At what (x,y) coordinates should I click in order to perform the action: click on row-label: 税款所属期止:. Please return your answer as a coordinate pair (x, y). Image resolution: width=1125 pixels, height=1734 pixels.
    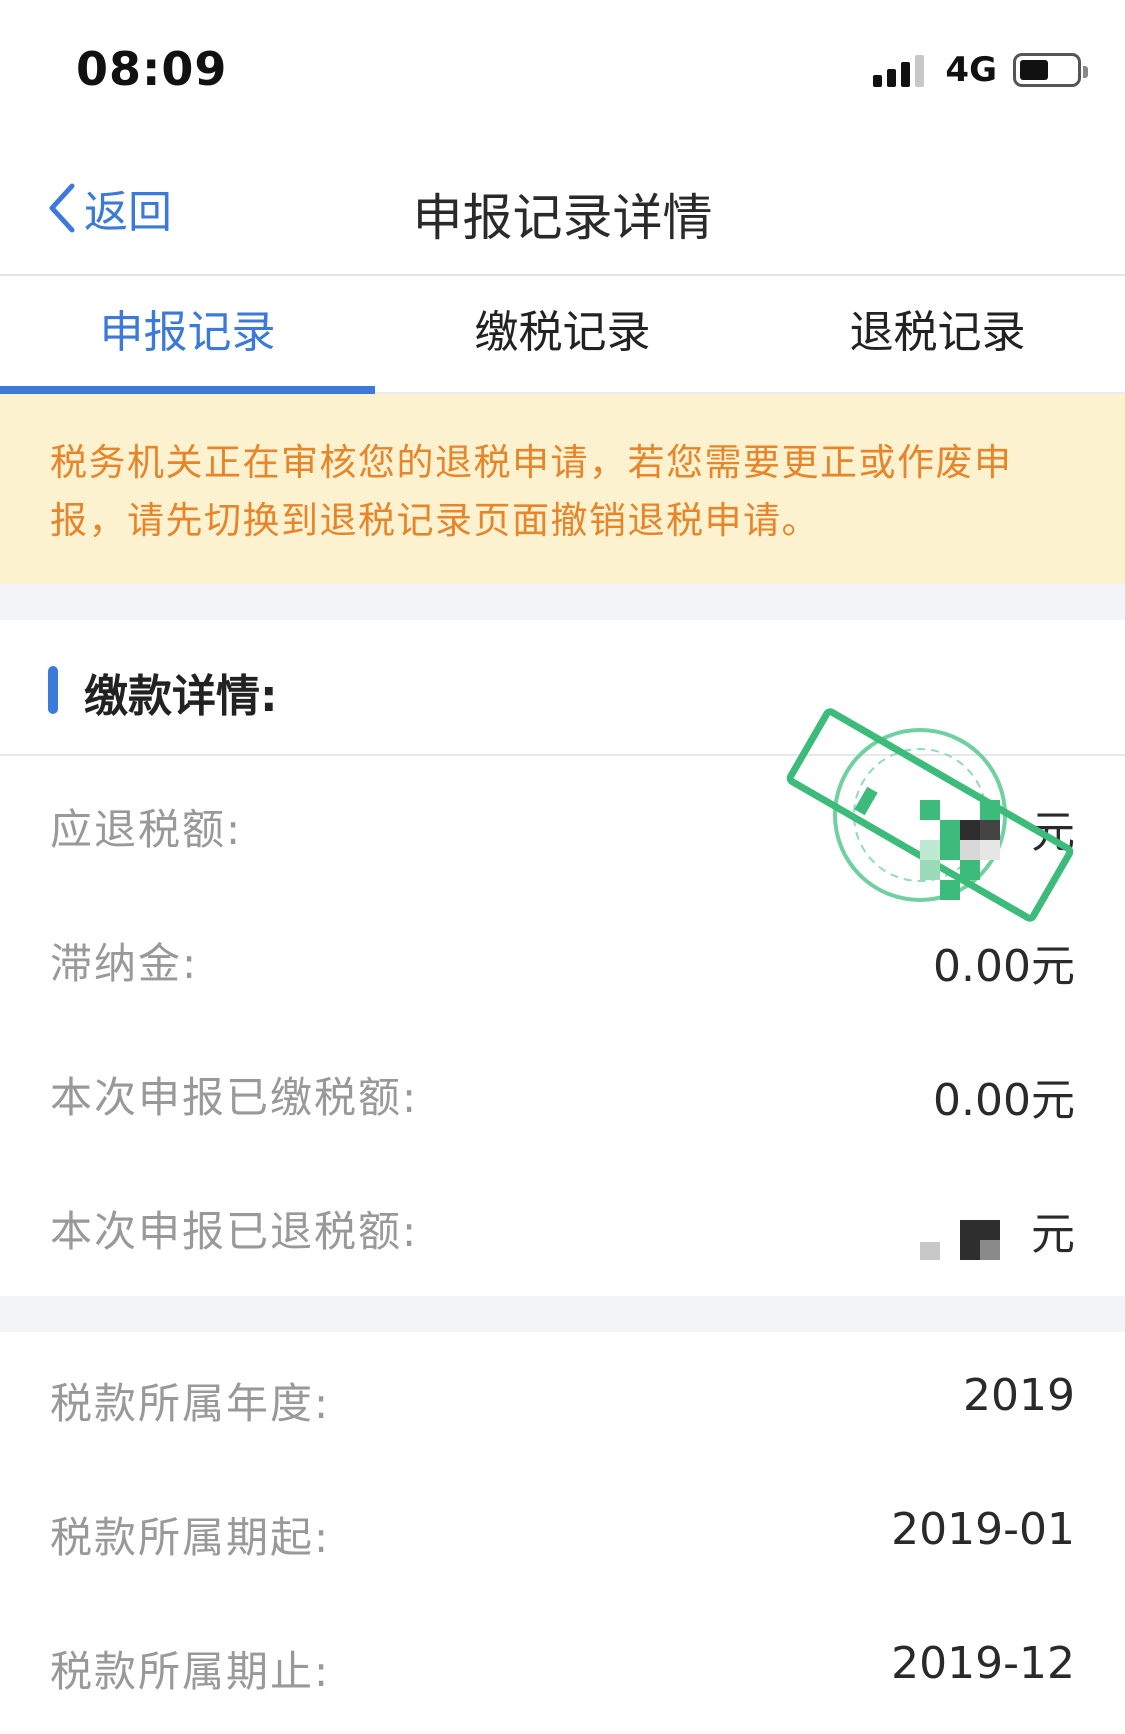
    Looking at the image, I should click on (190, 1671).